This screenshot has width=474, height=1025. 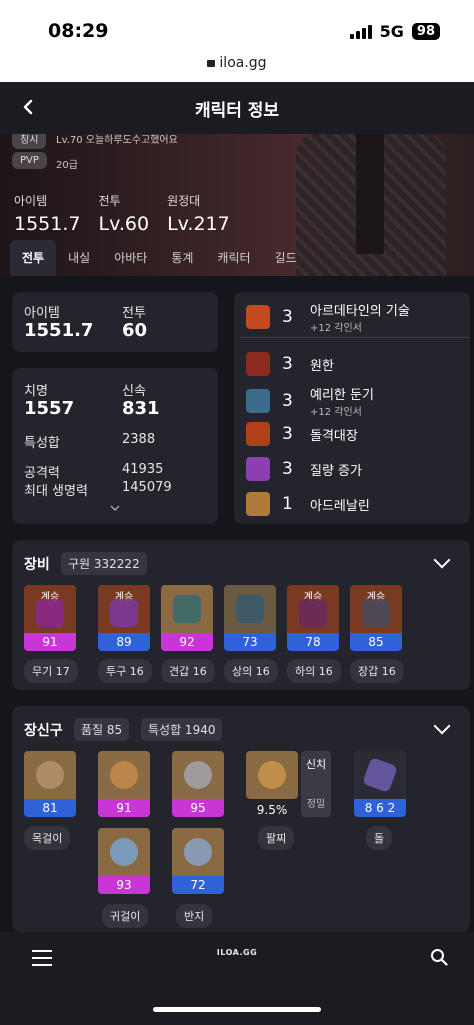 I want to click on tab-bar: 전투 내실 아바타 통계 캐릭터 길드, so click(x=159, y=258).